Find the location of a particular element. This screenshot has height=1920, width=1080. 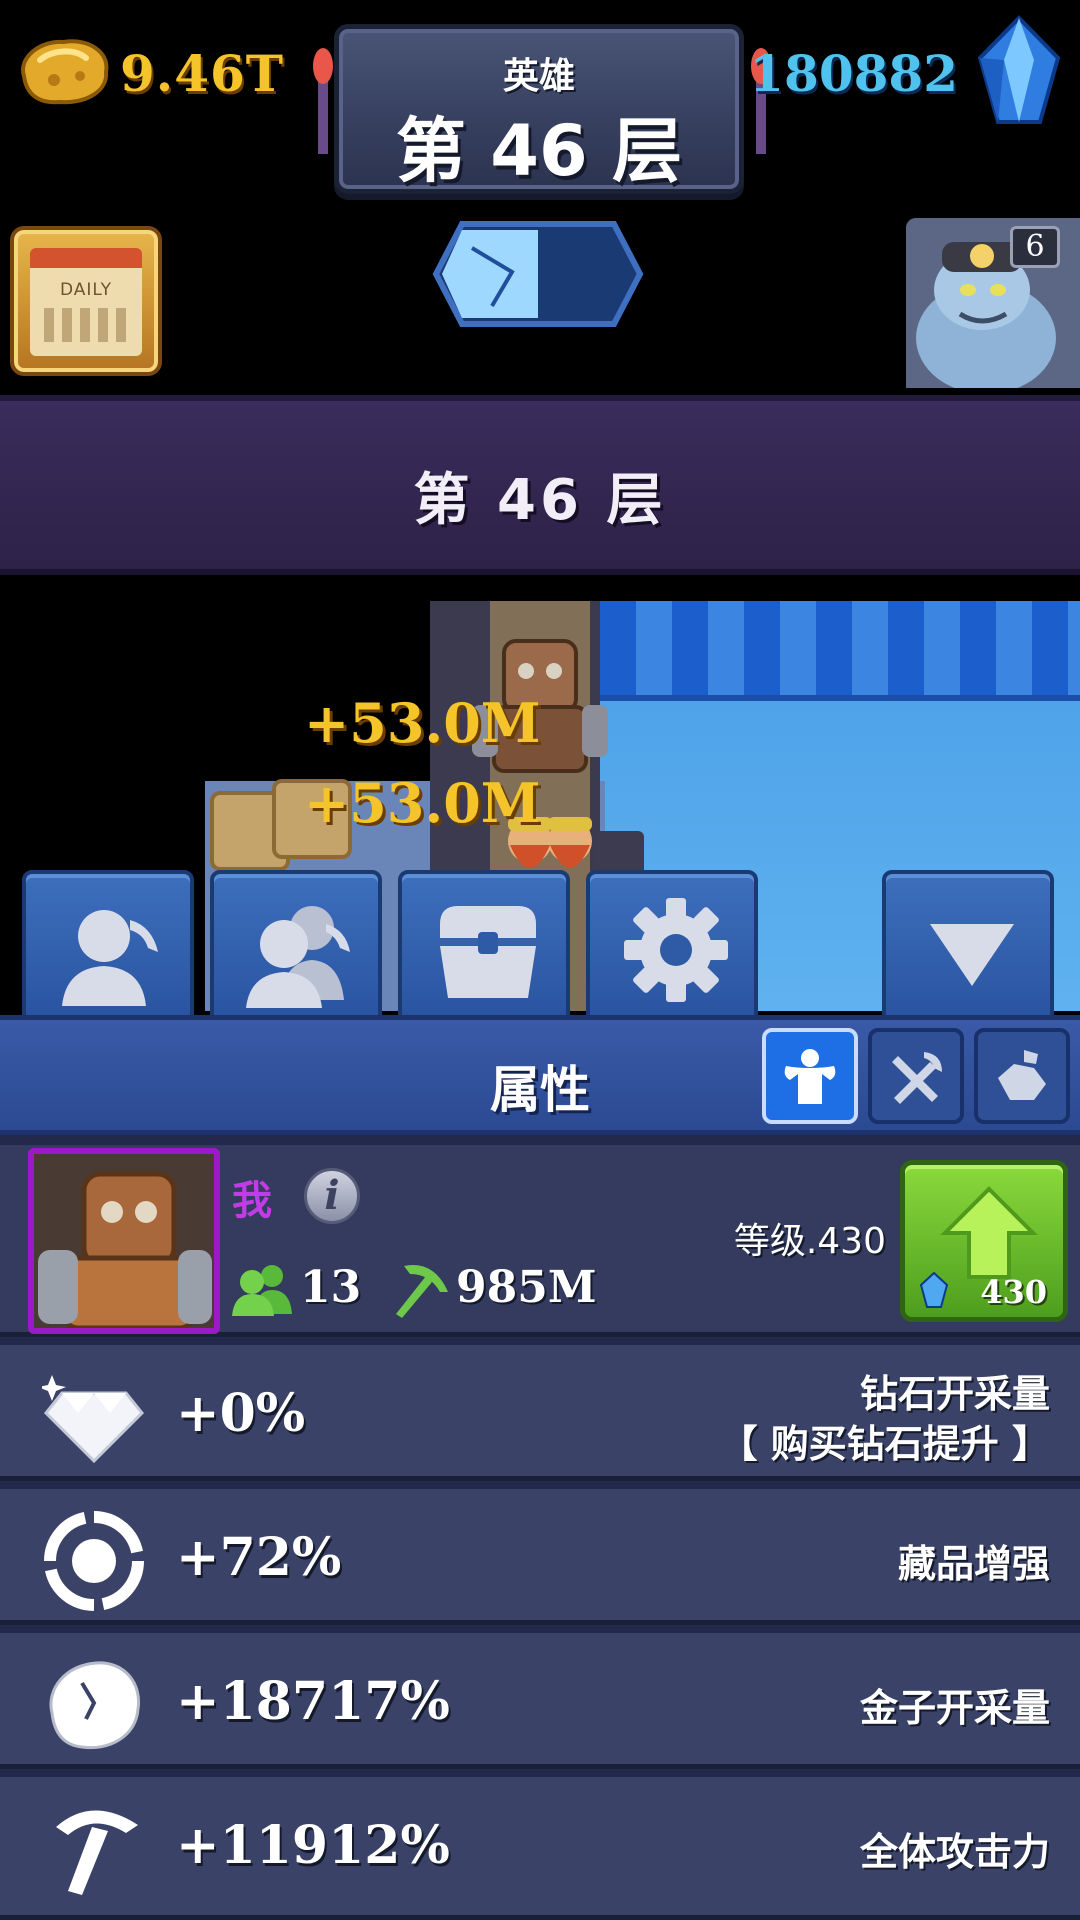

miner-icon is located at coordinates (110, 958).